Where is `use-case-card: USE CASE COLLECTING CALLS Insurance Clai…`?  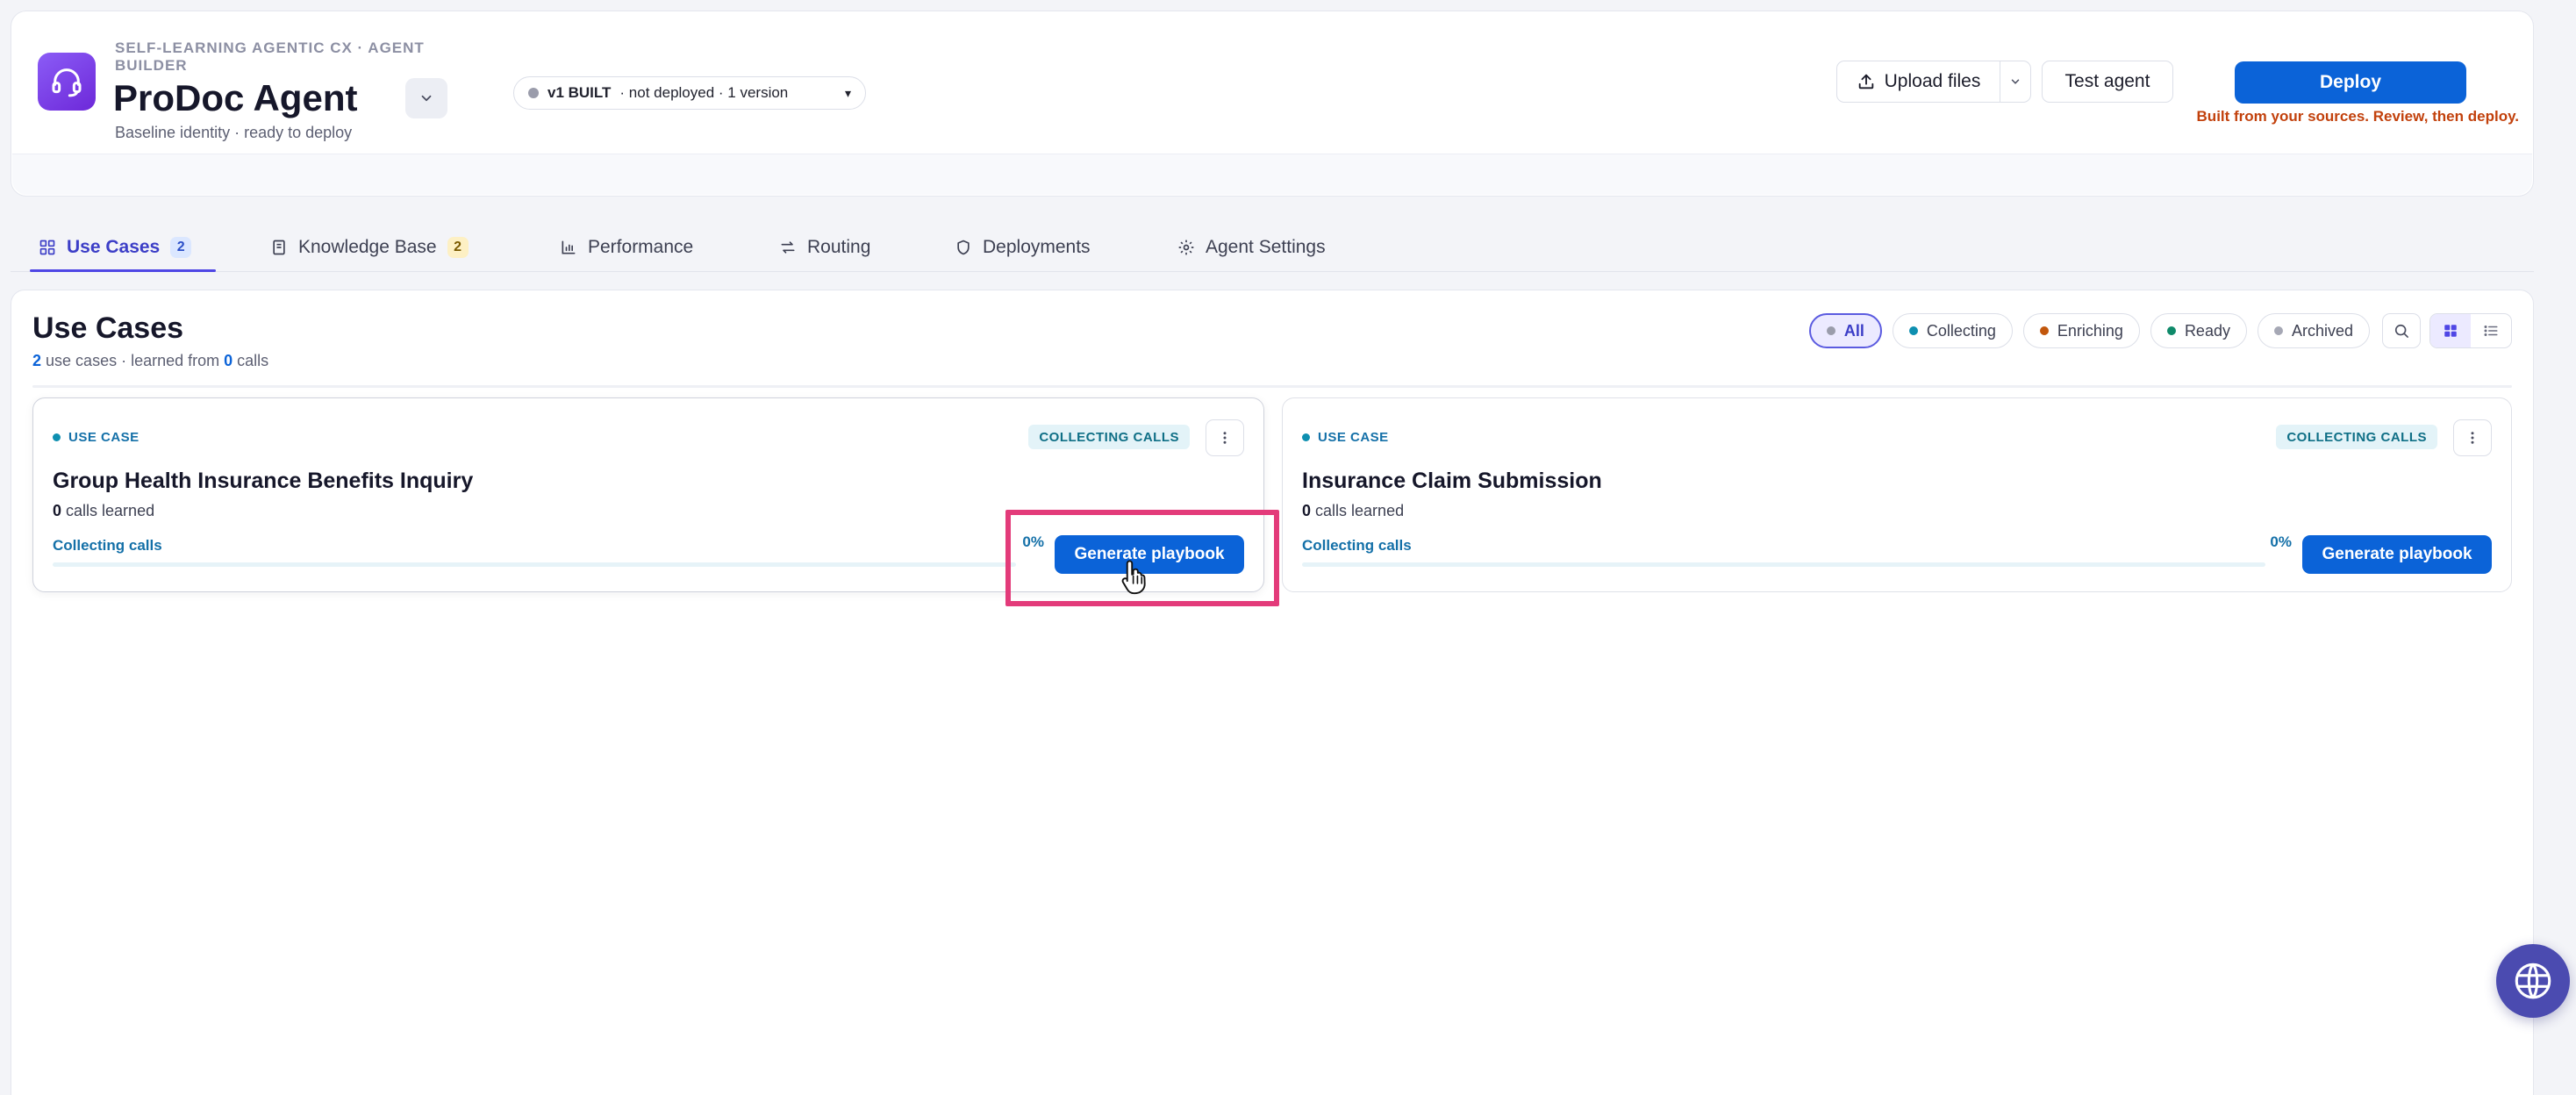
use-case-card: USE CASE COLLECTING CALLS Insurance Clai… is located at coordinates (1897, 494).